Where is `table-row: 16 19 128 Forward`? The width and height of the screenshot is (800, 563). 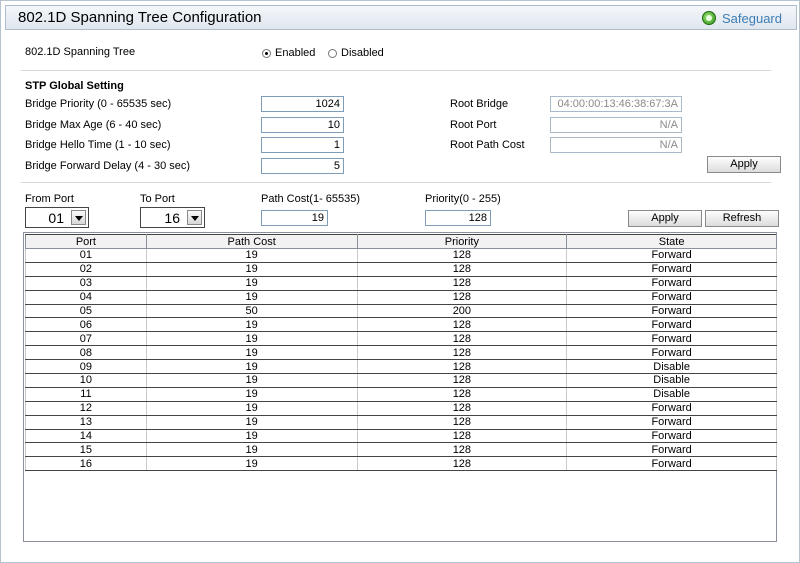 table-row: 16 19 128 Forward is located at coordinates (401, 464).